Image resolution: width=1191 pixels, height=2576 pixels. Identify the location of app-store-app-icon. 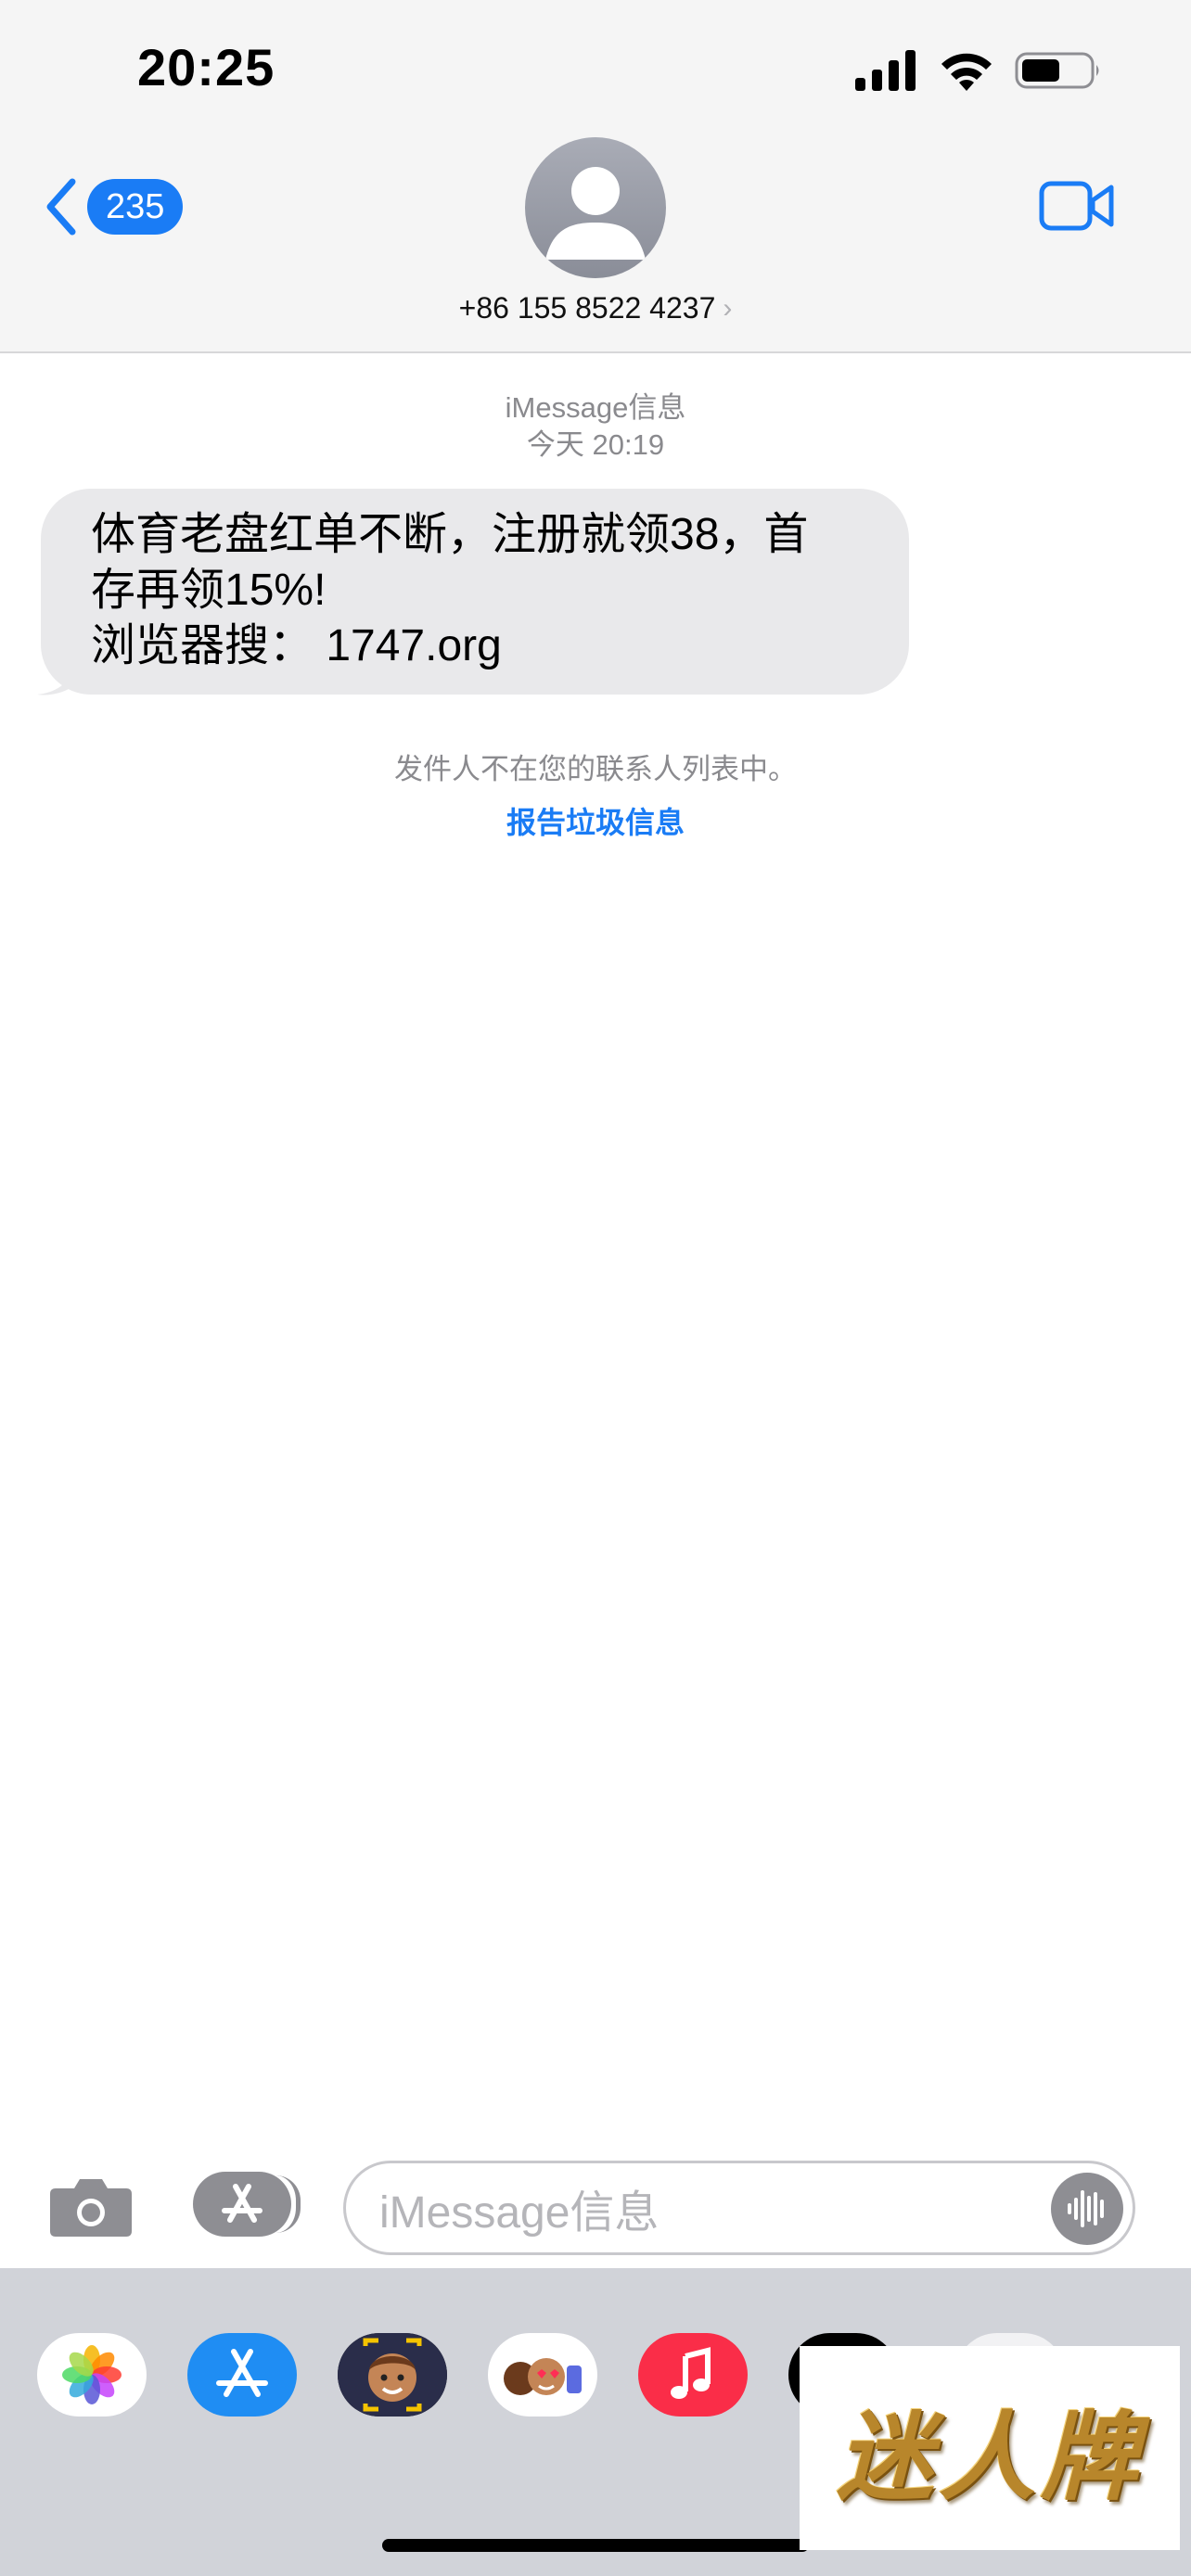
(242, 2373).